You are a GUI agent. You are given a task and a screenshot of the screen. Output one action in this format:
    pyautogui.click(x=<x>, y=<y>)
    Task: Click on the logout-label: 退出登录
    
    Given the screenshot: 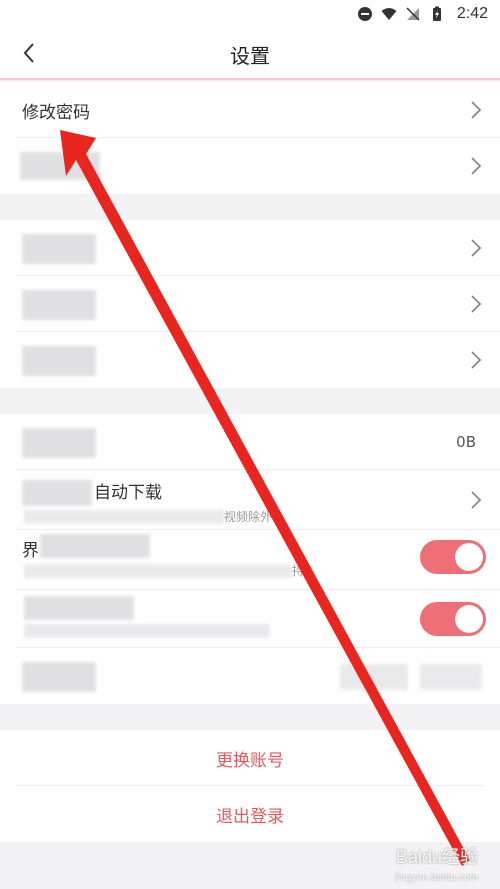 What is the action you would take?
    pyautogui.click(x=250, y=816)
    